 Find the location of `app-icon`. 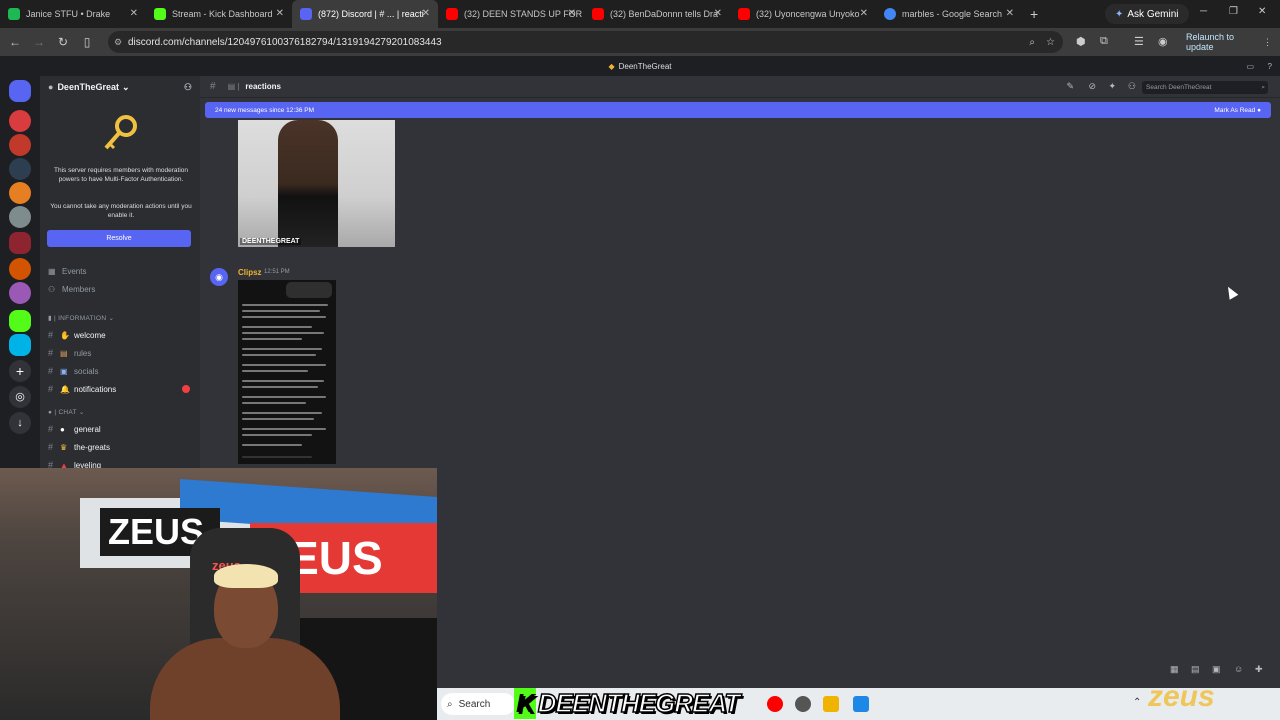

app-icon is located at coordinates (861, 704).